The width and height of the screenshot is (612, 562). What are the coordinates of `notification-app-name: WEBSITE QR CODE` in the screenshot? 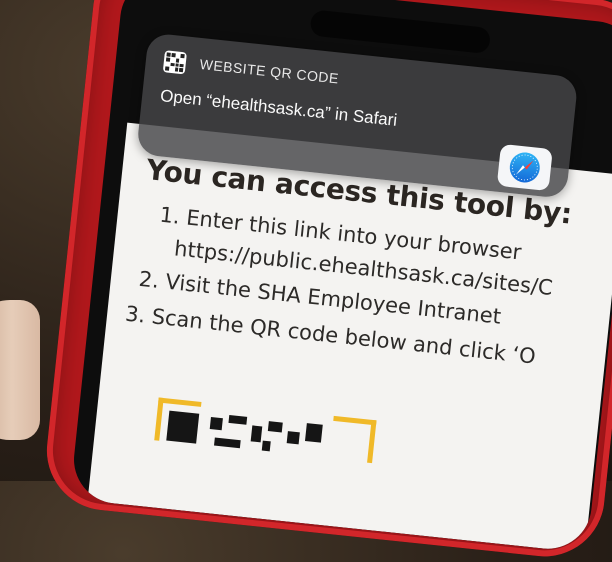 It's located at (269, 71).